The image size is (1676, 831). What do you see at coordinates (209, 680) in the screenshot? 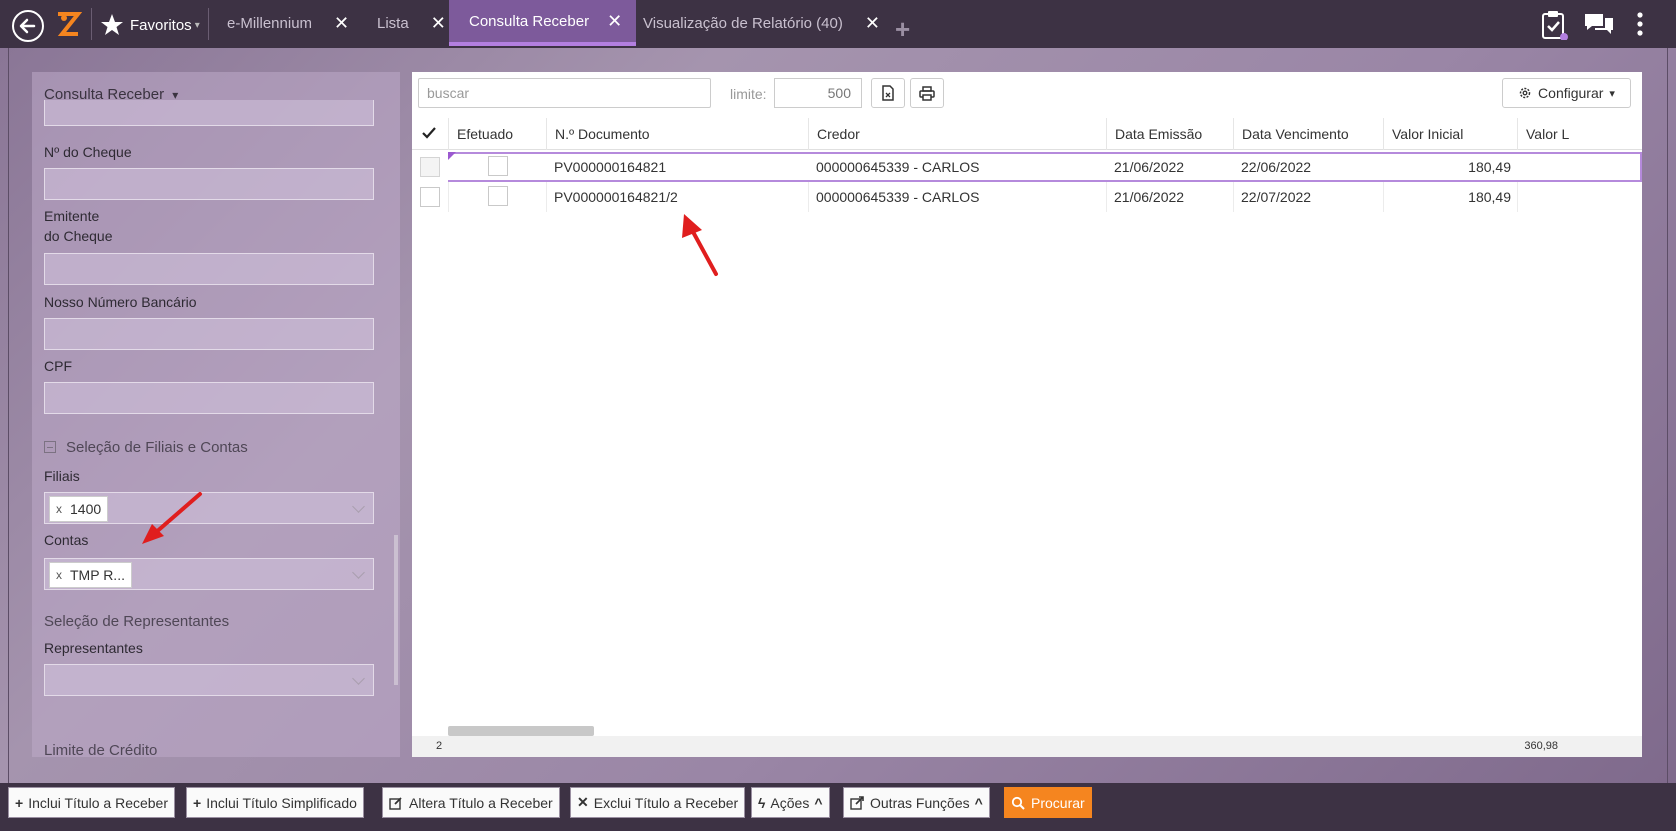
I see `representantes-select` at bounding box center [209, 680].